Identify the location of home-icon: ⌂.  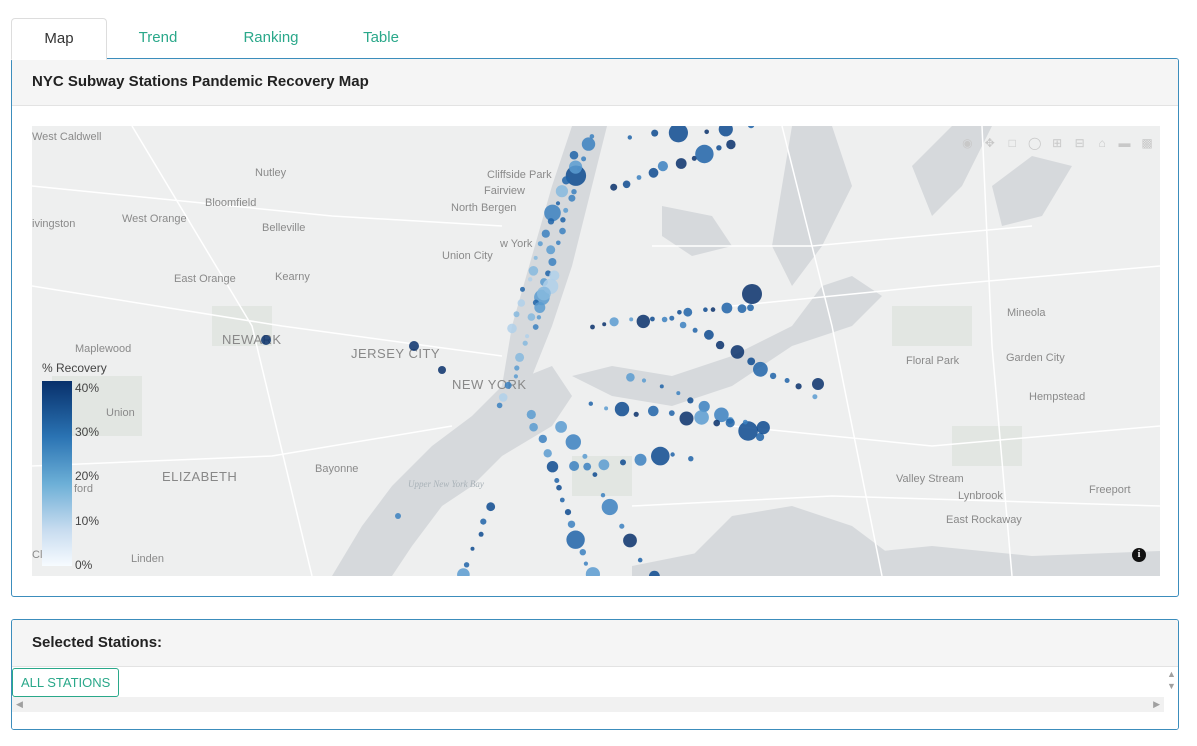
(1102, 143).